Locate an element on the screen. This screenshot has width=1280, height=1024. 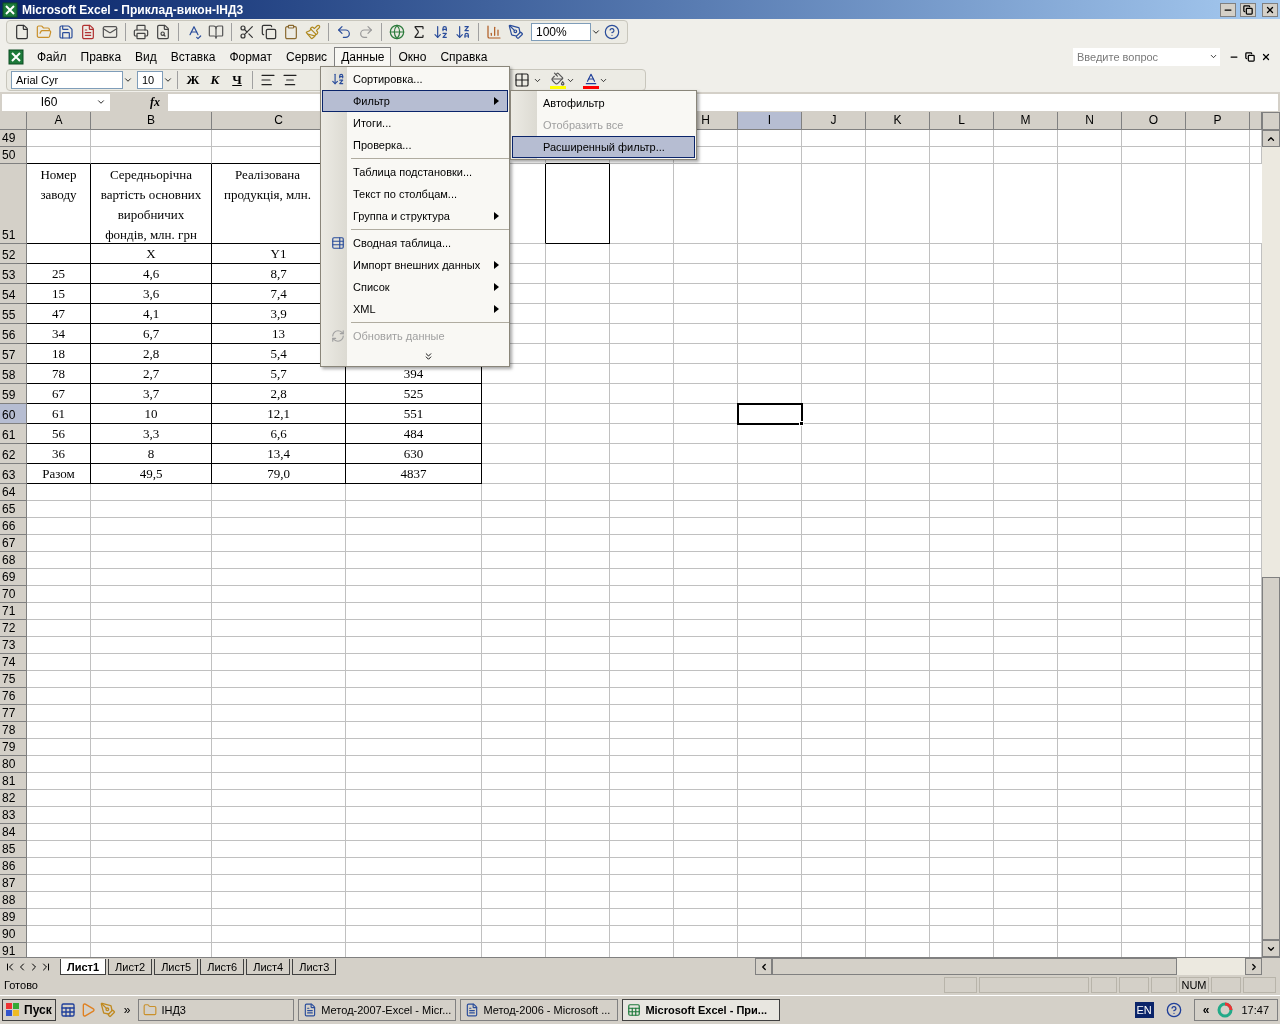
question-field: Введите вопрос is located at coordinates (1141, 56).